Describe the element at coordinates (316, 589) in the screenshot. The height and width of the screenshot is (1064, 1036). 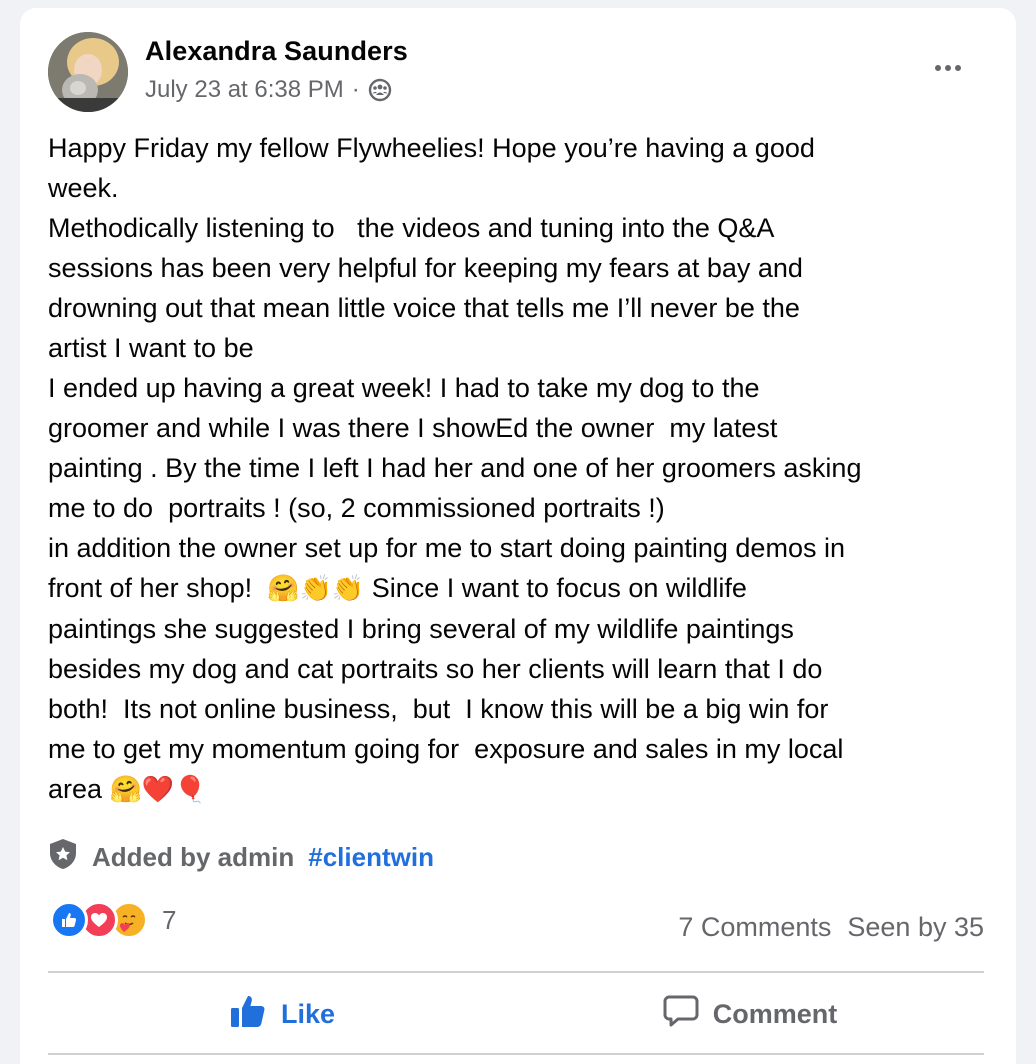
I see `emoji-group: 🤗👏👏` at that location.